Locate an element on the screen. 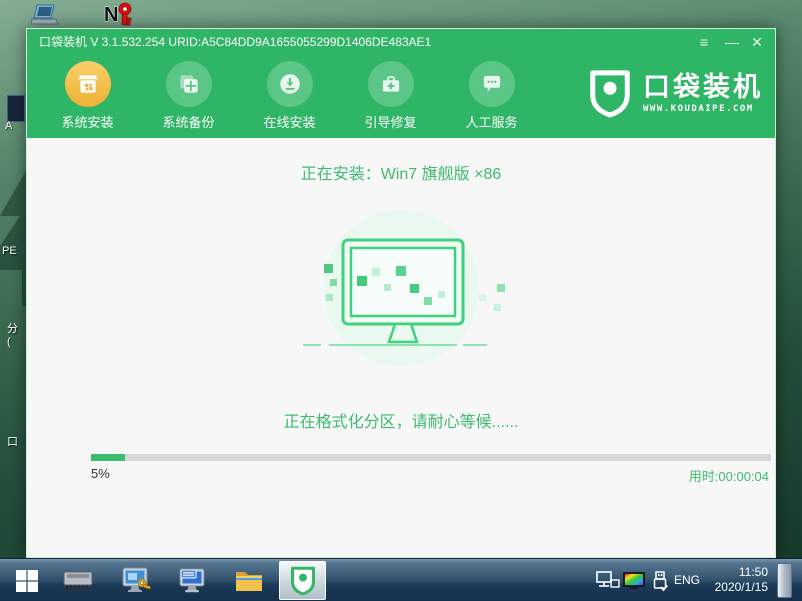  windows-logo-icon is located at coordinates (27, 581).